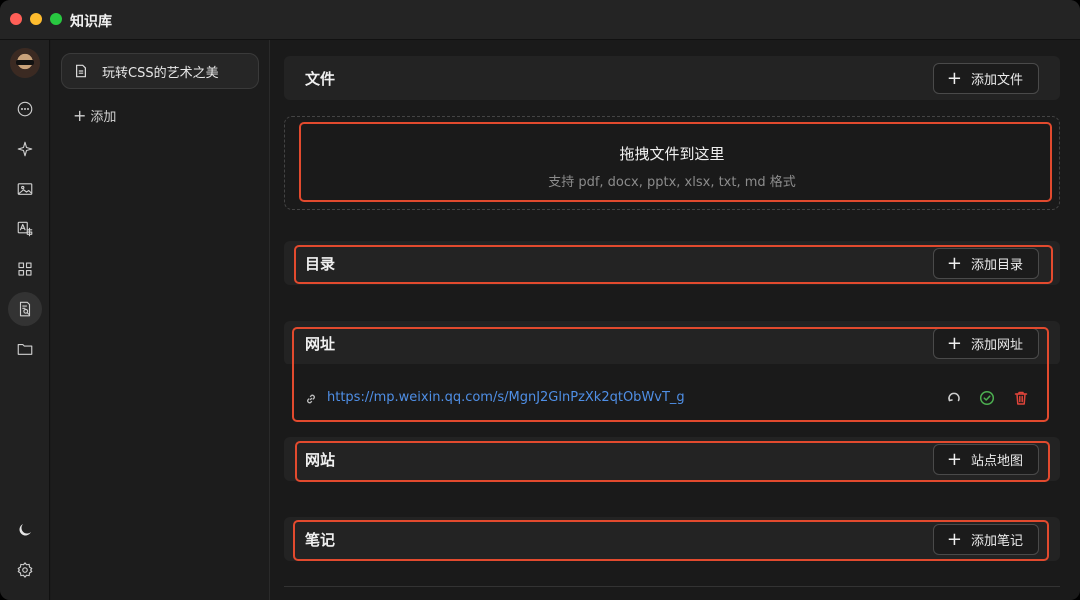 Image resolution: width=1080 pixels, height=600 pixels. I want to click on divider, so click(672, 586).